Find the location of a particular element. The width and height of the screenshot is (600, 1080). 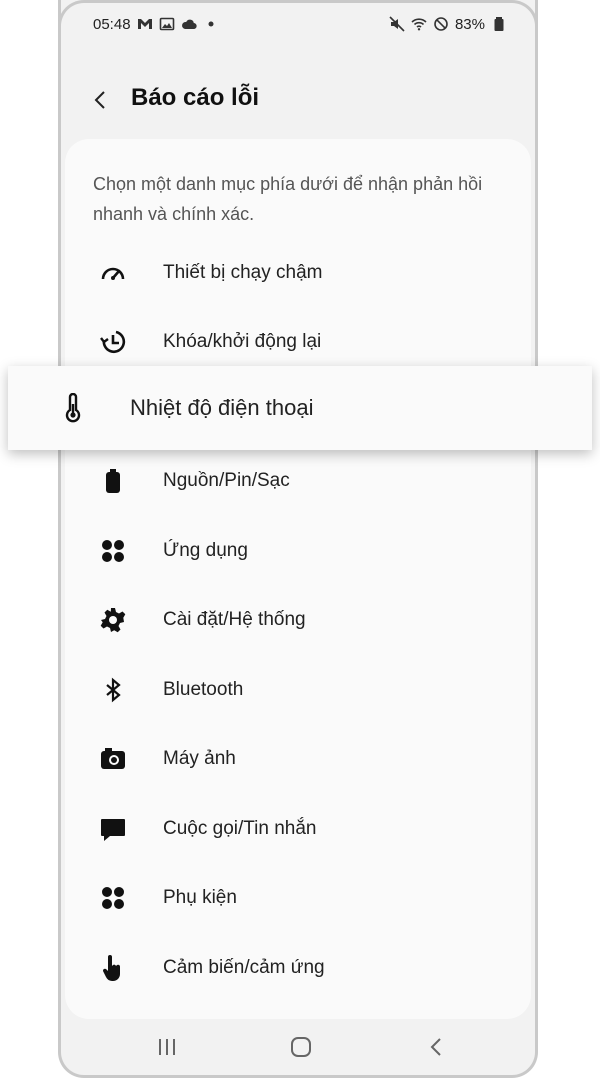

restart-icon is located at coordinates (113, 342).